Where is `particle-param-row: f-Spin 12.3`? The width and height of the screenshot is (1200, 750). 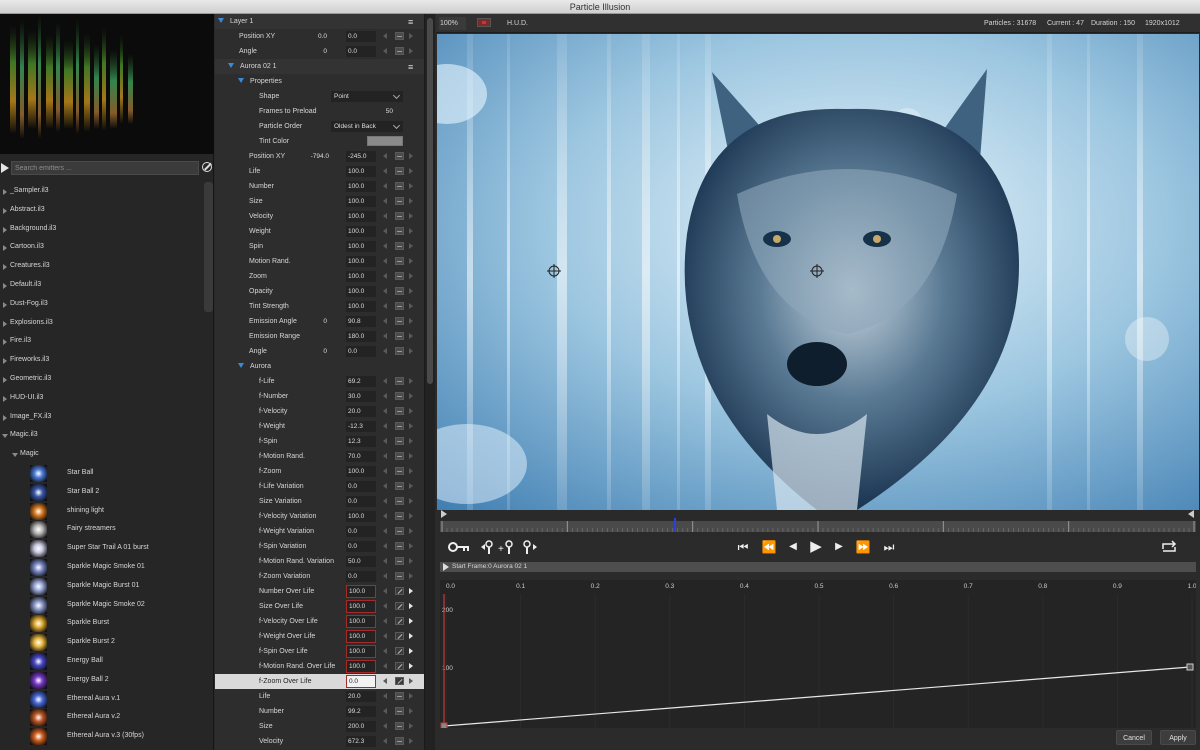 particle-param-row: f-Spin 12.3 is located at coordinates (319, 441).